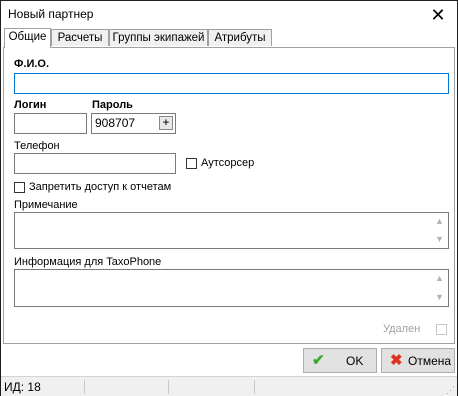 The width and height of the screenshot is (458, 396). Describe the element at coordinates (231, 83) in the screenshot. I see `fio-input` at that location.